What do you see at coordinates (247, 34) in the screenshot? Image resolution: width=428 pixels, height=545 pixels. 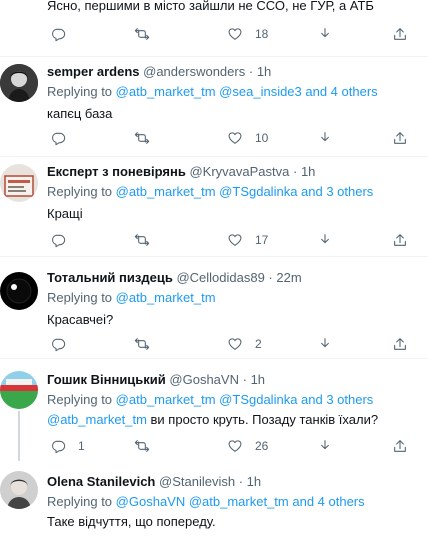 I see `like-button: 18` at bounding box center [247, 34].